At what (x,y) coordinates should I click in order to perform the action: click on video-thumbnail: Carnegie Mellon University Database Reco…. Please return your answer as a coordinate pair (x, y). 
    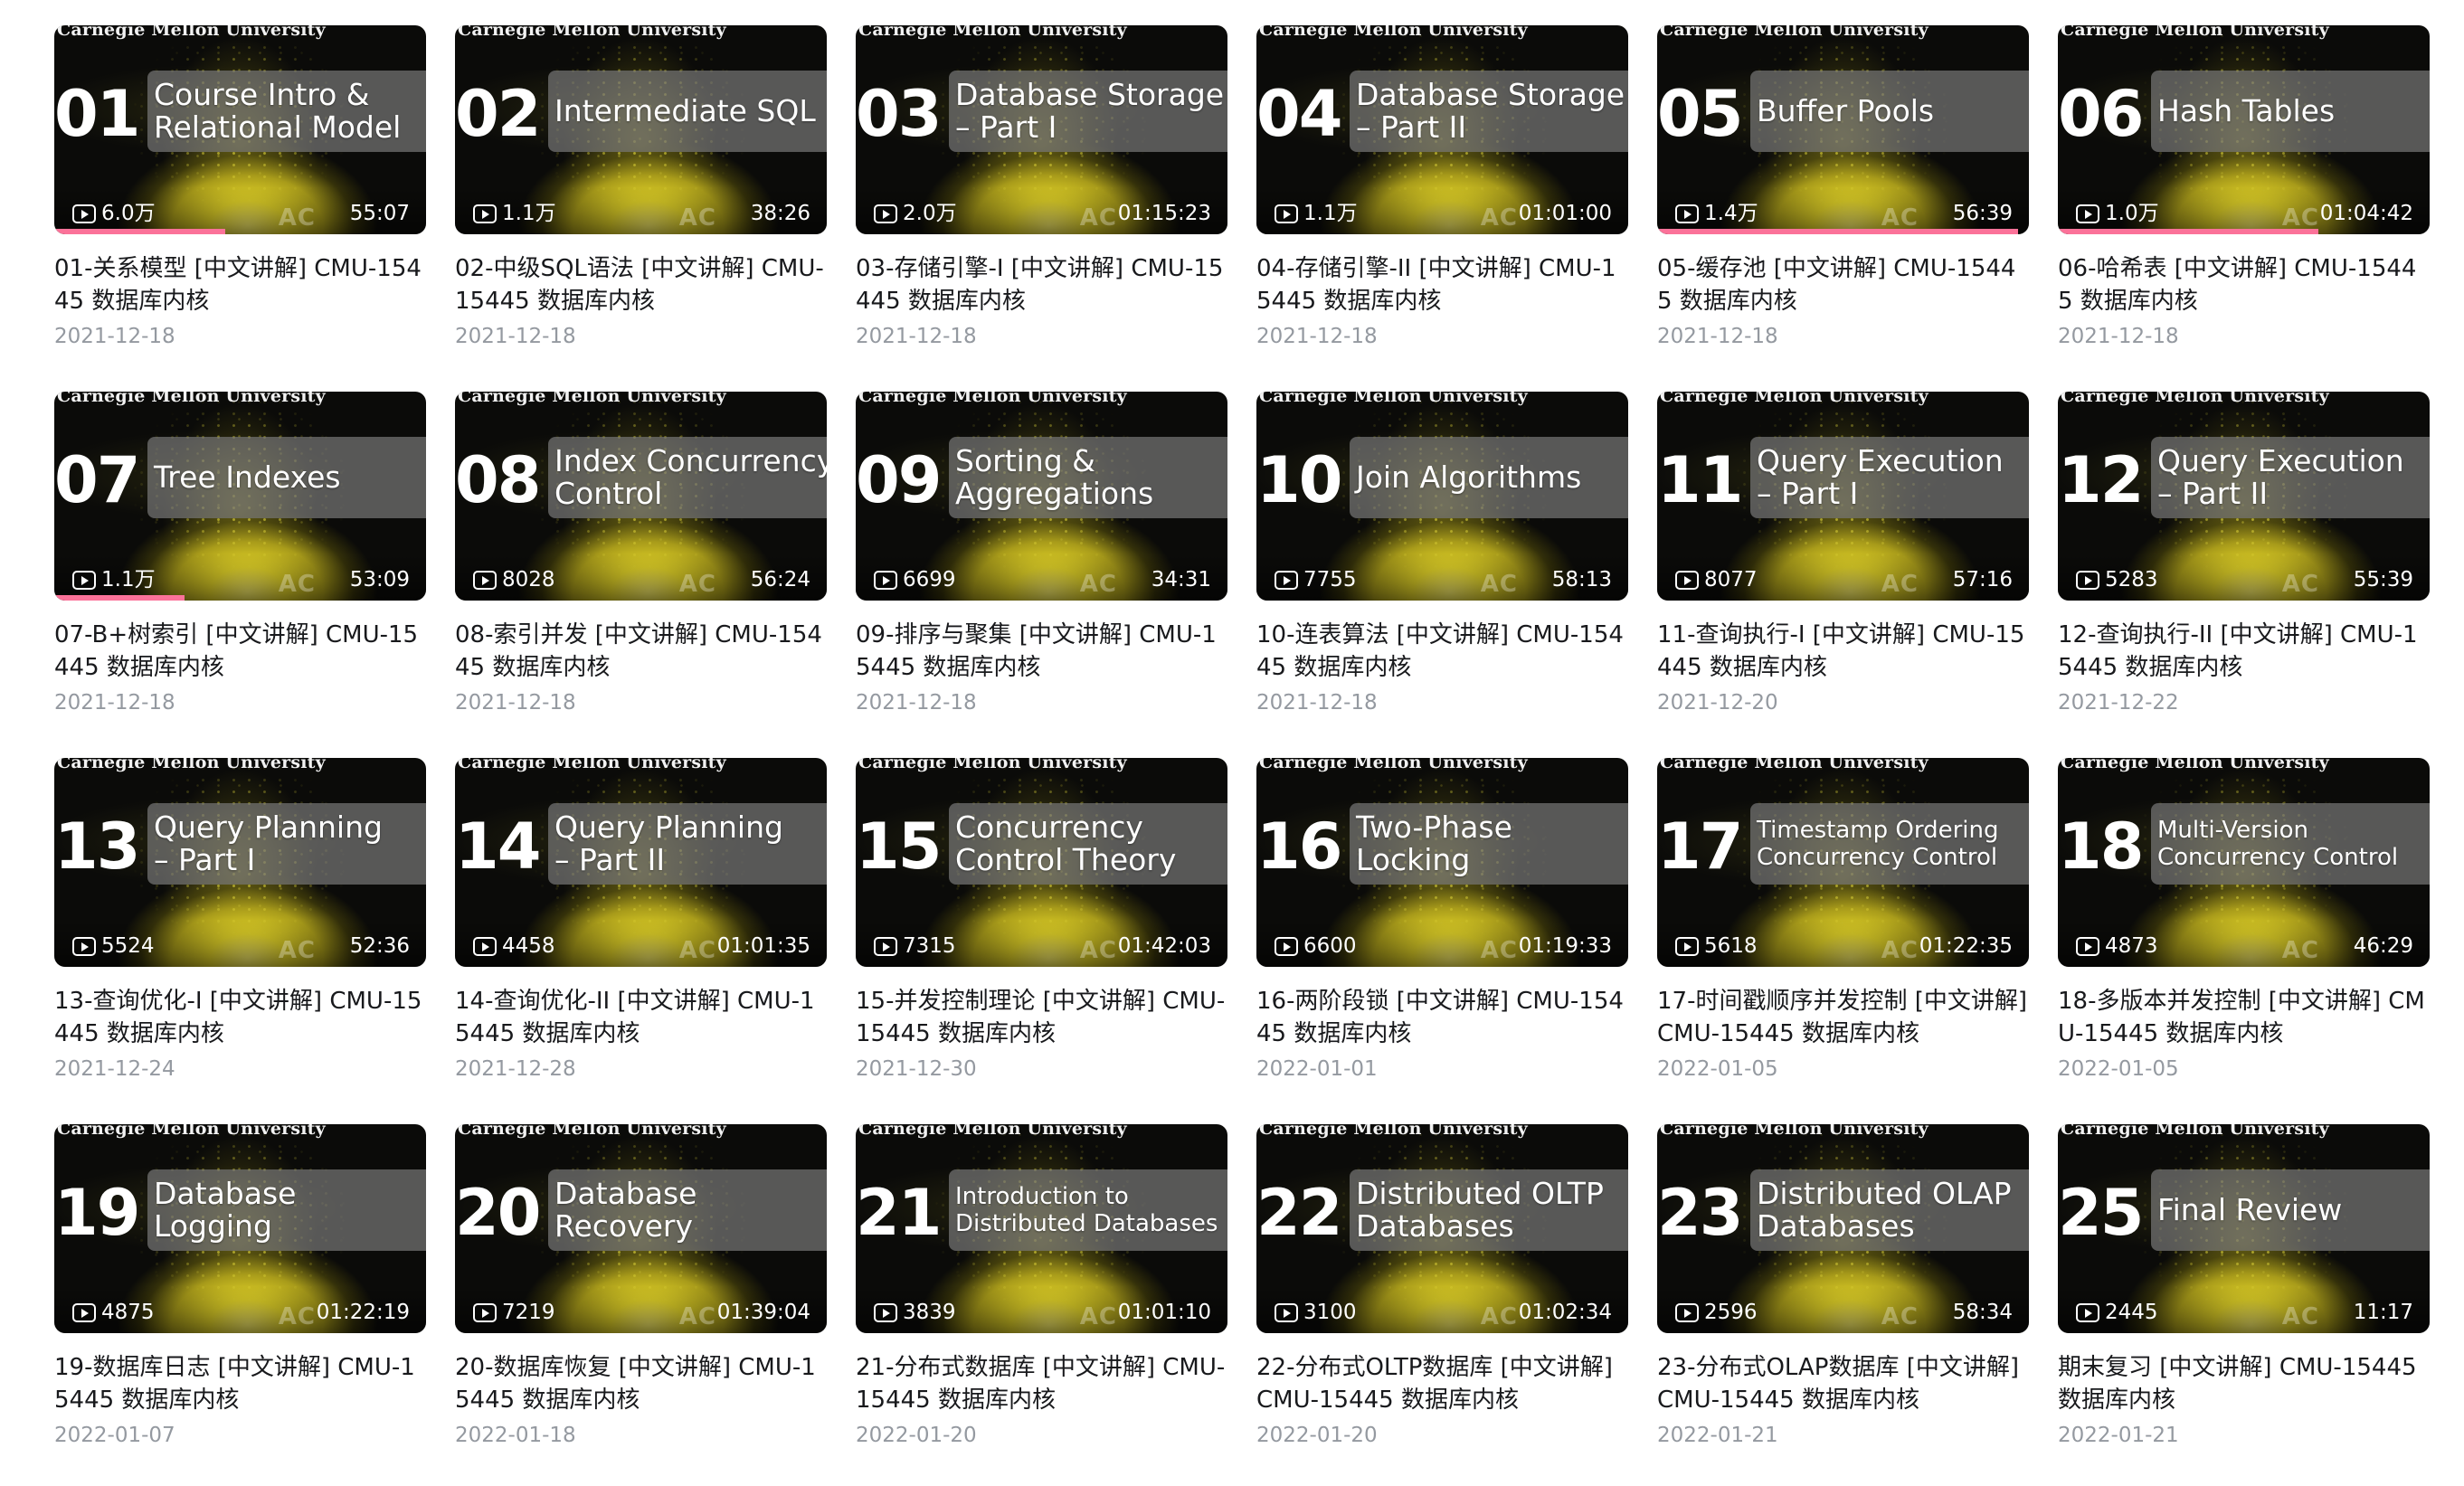
    Looking at the image, I should click on (641, 1228).